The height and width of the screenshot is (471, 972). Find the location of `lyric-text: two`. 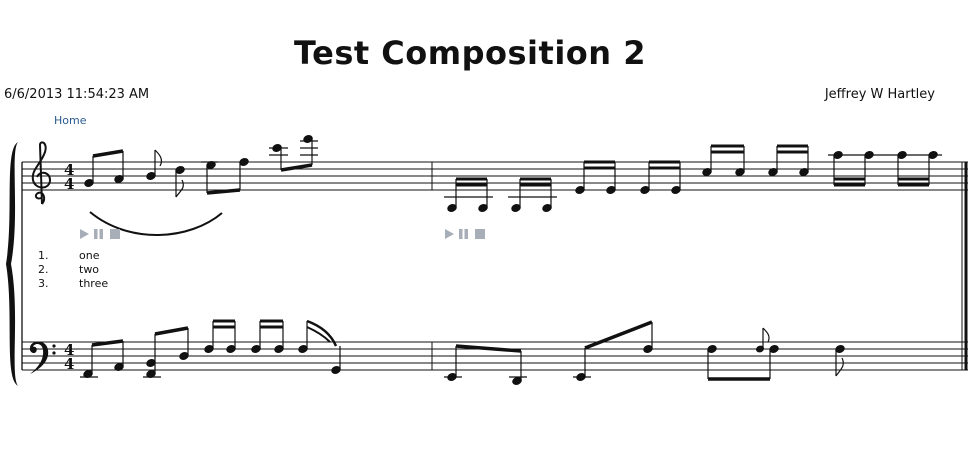

lyric-text: two is located at coordinates (89, 269).